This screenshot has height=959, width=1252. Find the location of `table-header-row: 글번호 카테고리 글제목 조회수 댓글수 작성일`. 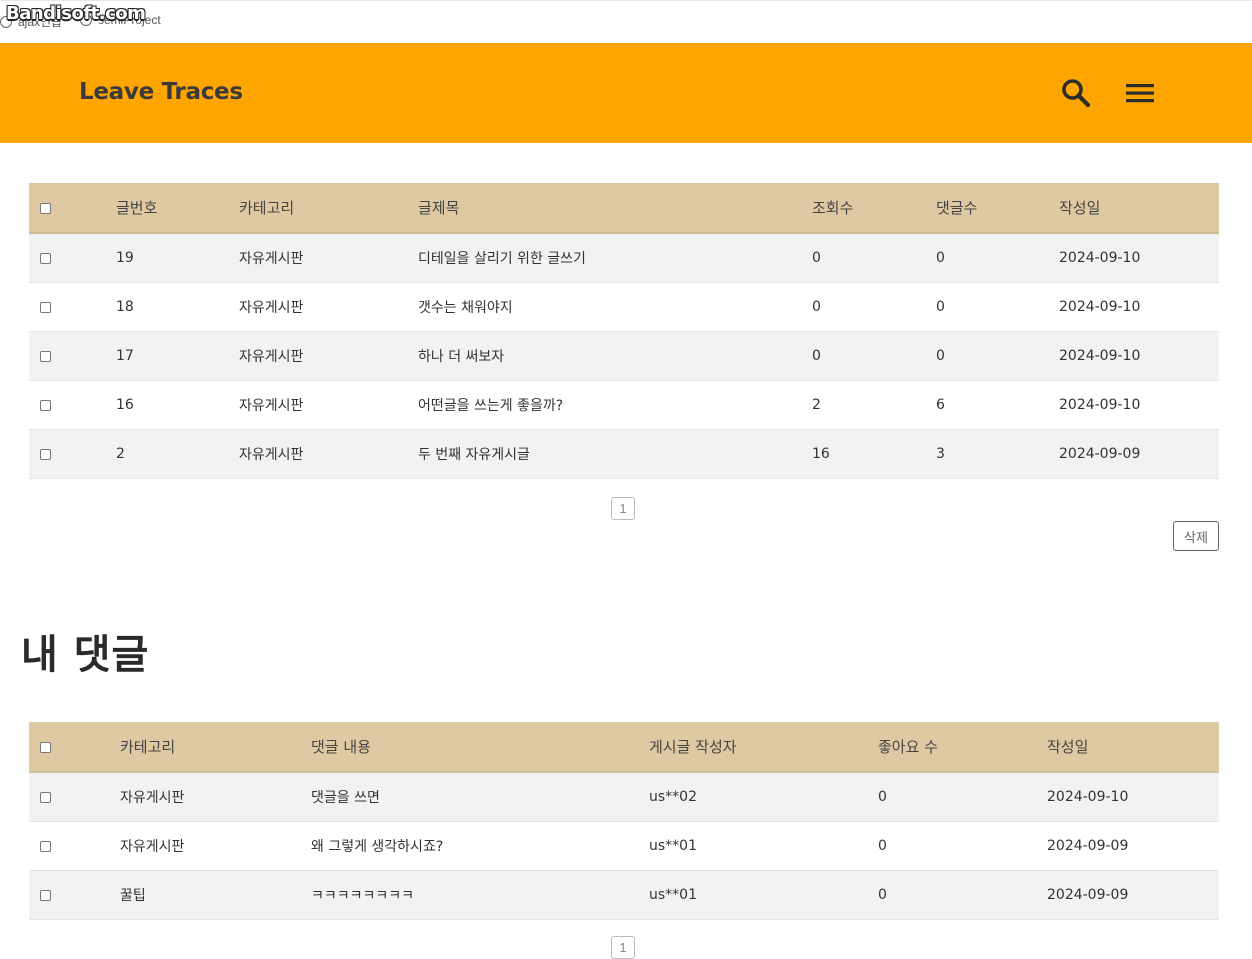

table-header-row: 글번호 카테고리 글제목 조회수 댓글수 작성일 is located at coordinates (624, 208).